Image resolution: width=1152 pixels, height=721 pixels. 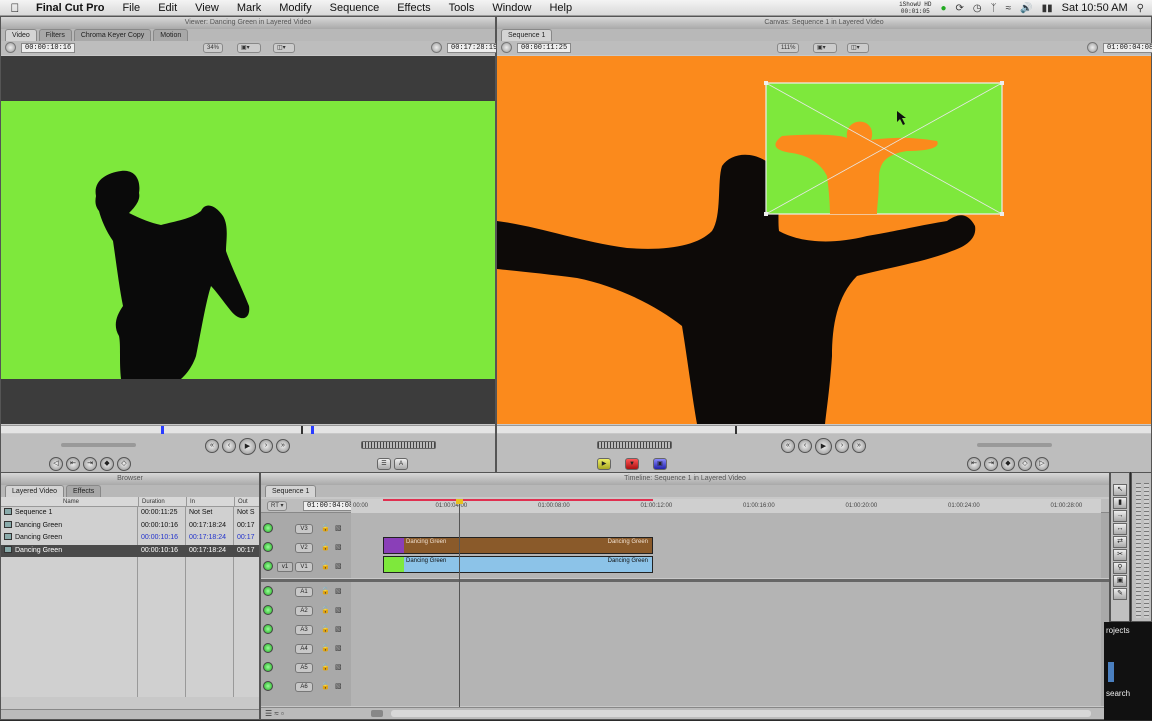 What do you see at coordinates (268, 528) in the screenshot?
I see `track-visibility-toggle` at bounding box center [268, 528].